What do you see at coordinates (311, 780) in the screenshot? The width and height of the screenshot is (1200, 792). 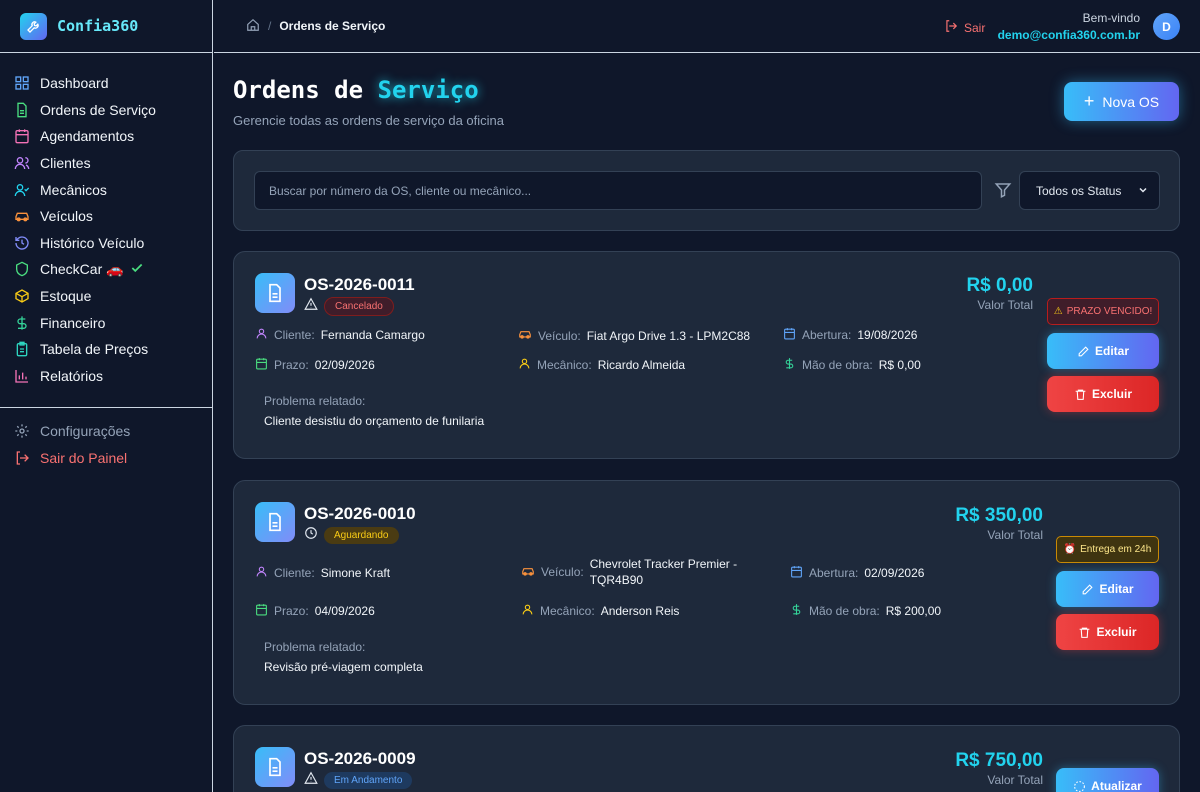 I see `warning-icon` at bounding box center [311, 780].